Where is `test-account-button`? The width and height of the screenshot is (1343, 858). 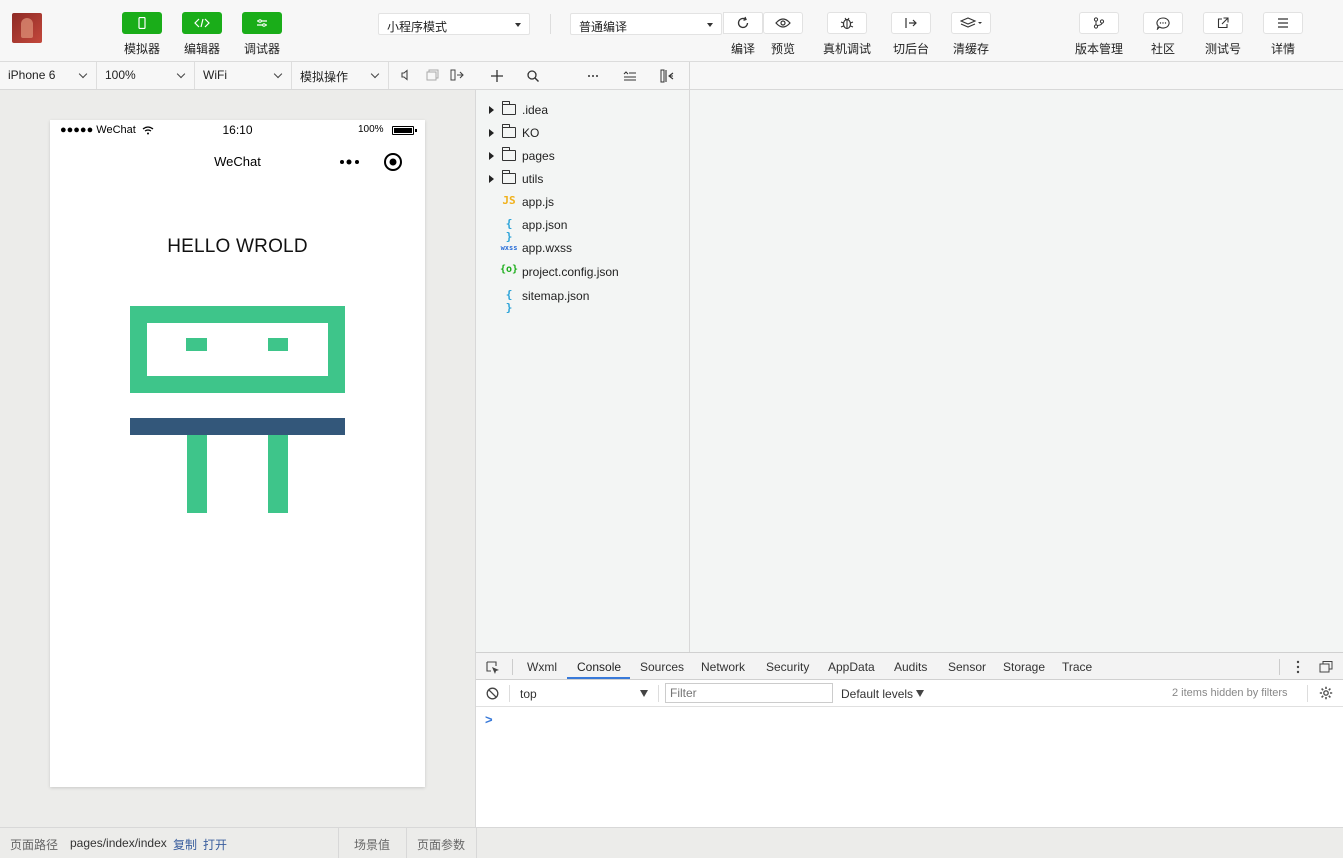 test-account-button is located at coordinates (1223, 23).